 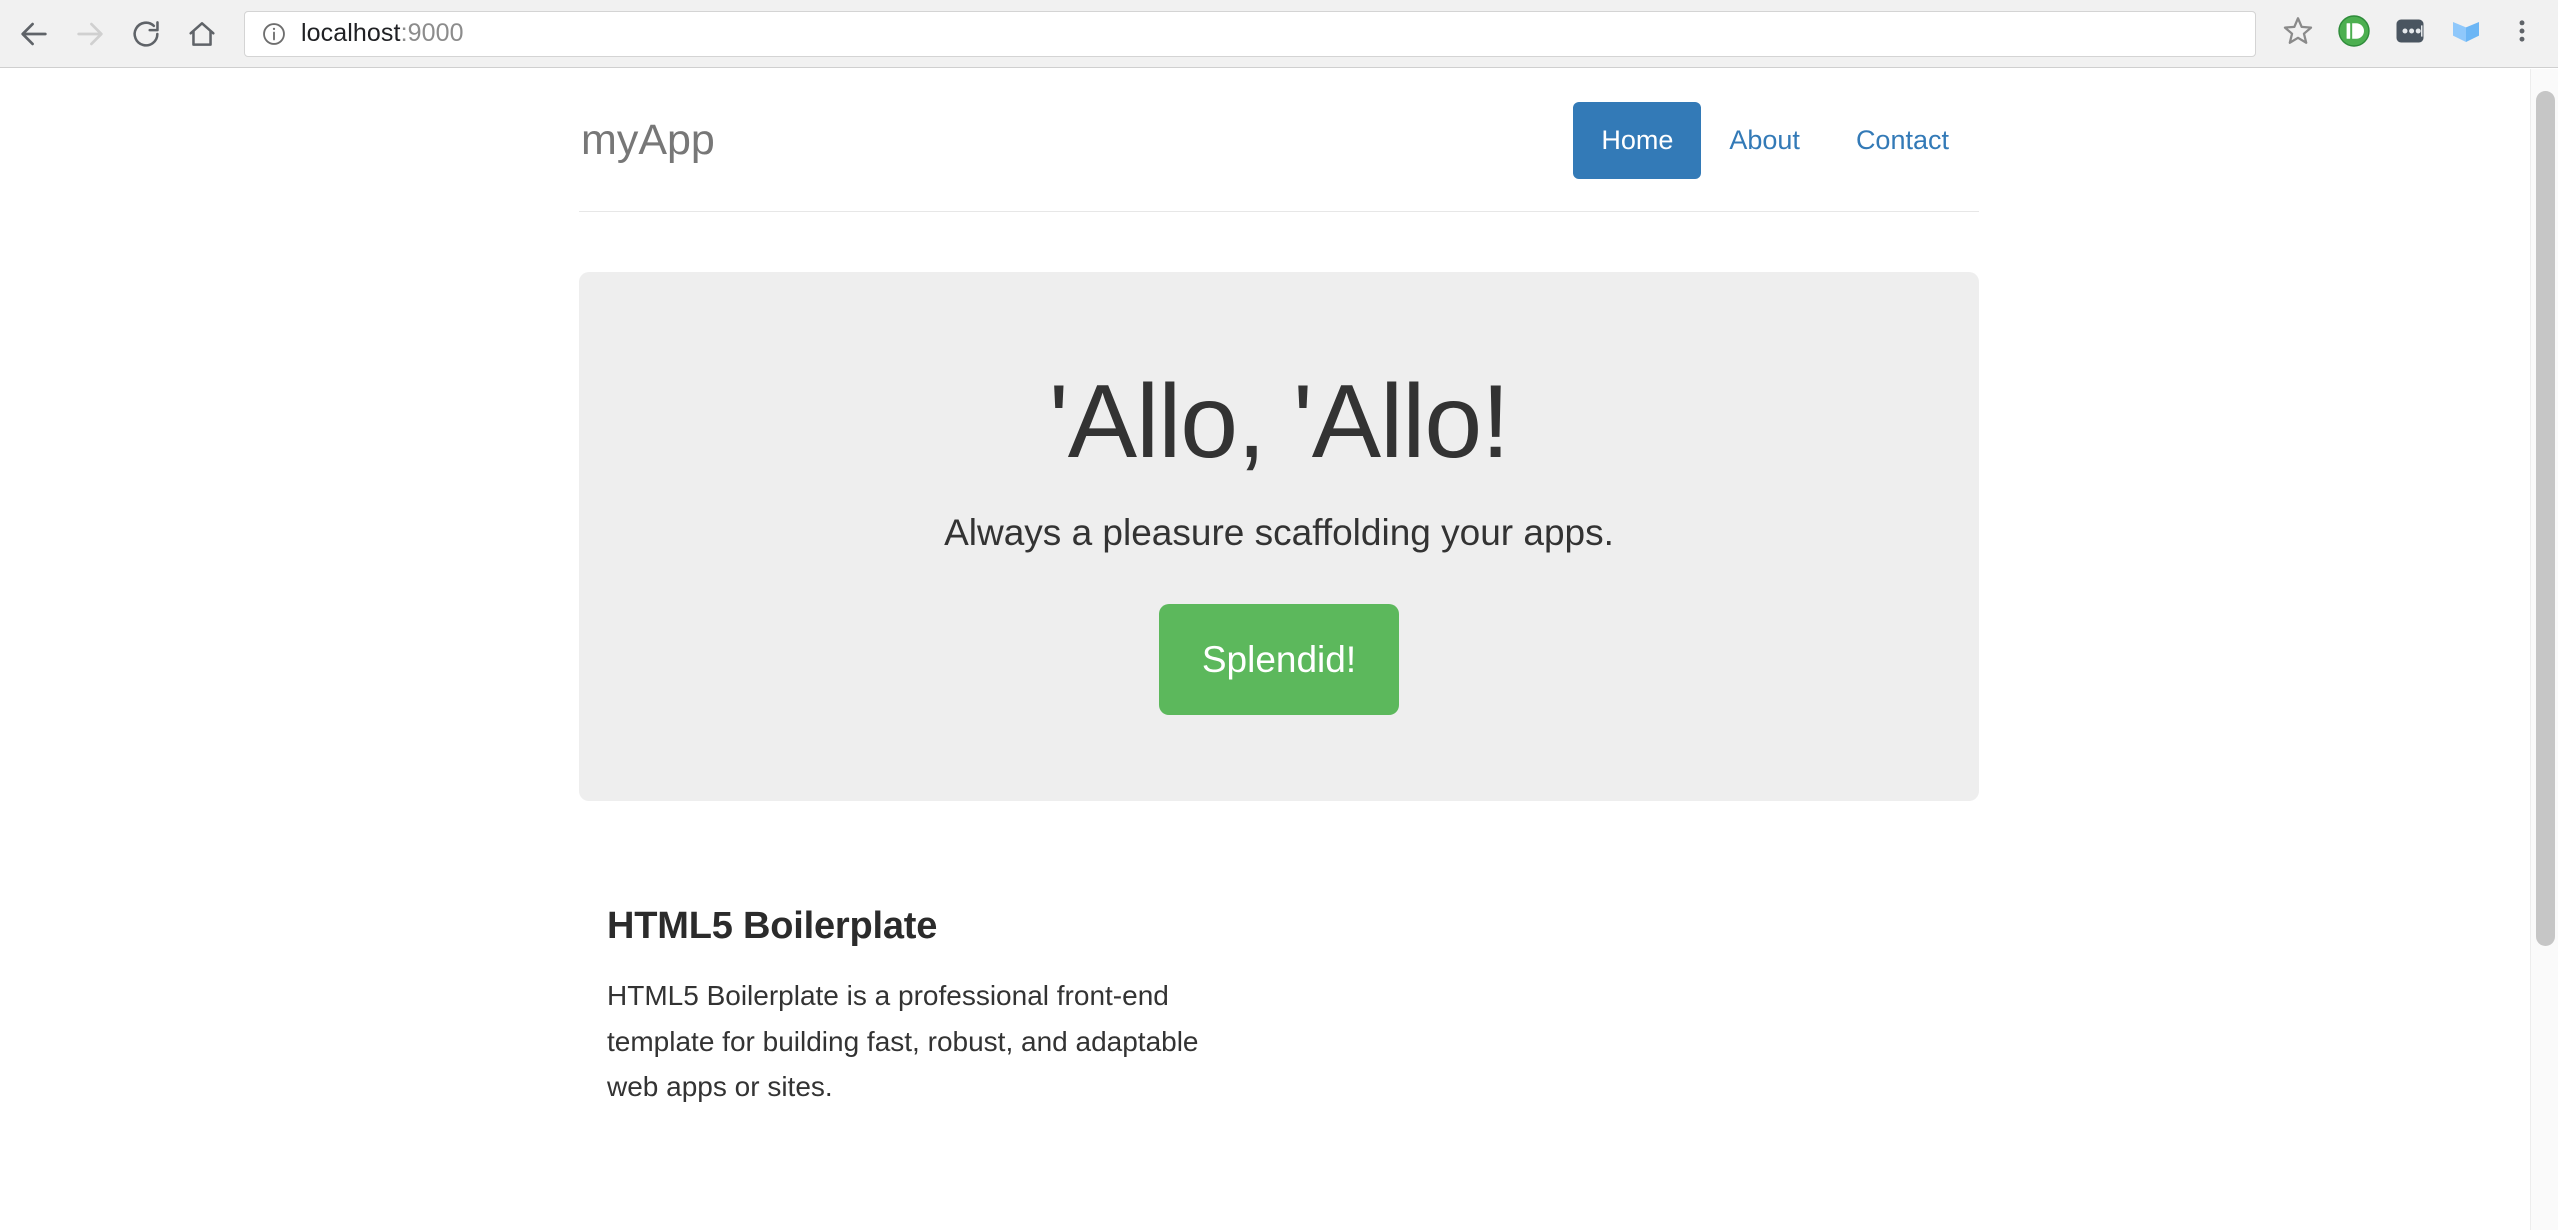 I want to click on chrome-menu-button, so click(x=2522, y=34).